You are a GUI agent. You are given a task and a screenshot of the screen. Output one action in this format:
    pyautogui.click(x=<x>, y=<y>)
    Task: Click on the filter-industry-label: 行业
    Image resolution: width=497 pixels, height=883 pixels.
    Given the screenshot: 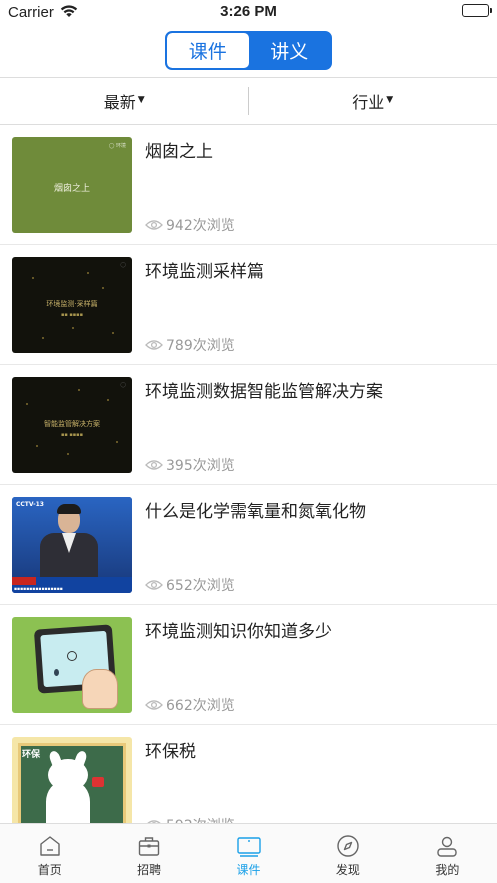 What is the action you would take?
    pyautogui.click(x=368, y=102)
    